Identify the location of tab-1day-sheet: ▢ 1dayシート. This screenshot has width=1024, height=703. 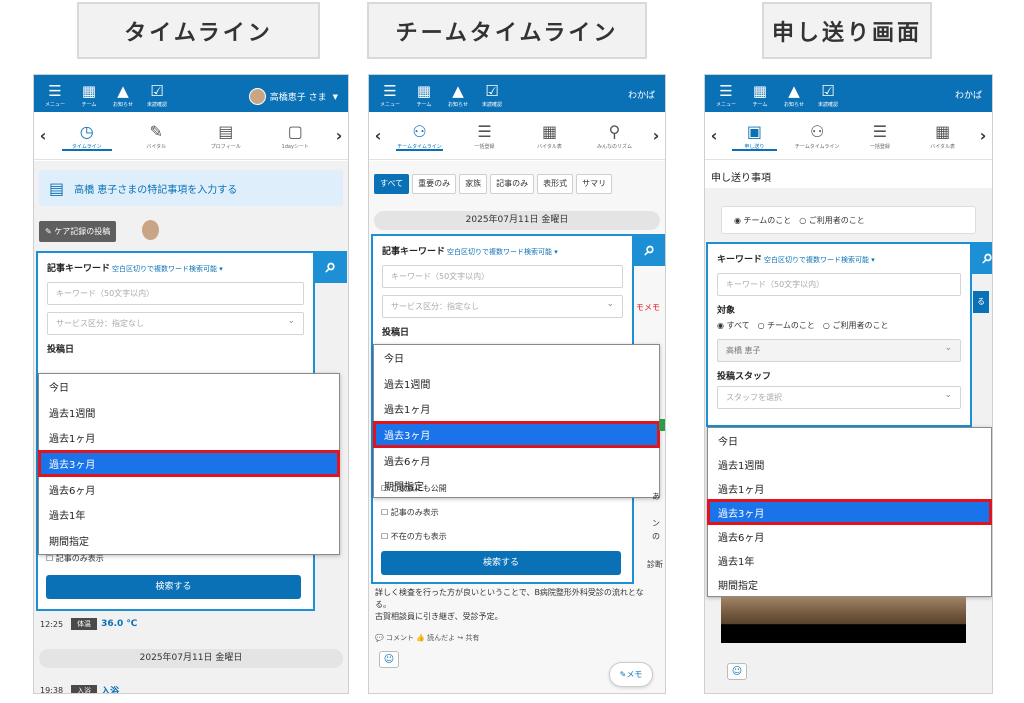
(296, 135).